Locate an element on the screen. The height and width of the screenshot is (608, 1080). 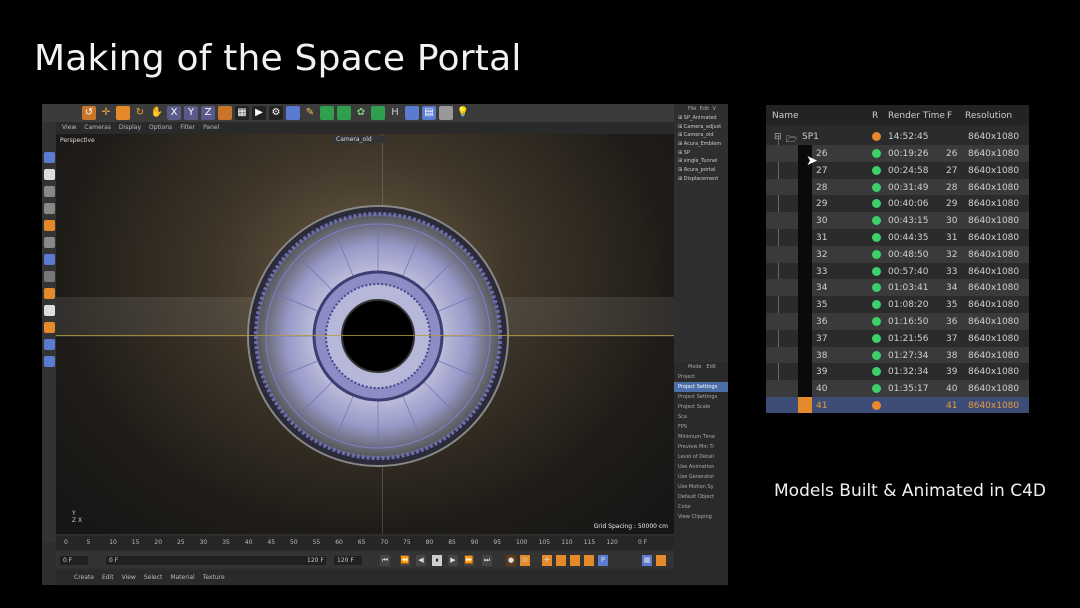
render-job-row: 33 00:57:40 33 8640x1080 is located at coordinates (897, 271).